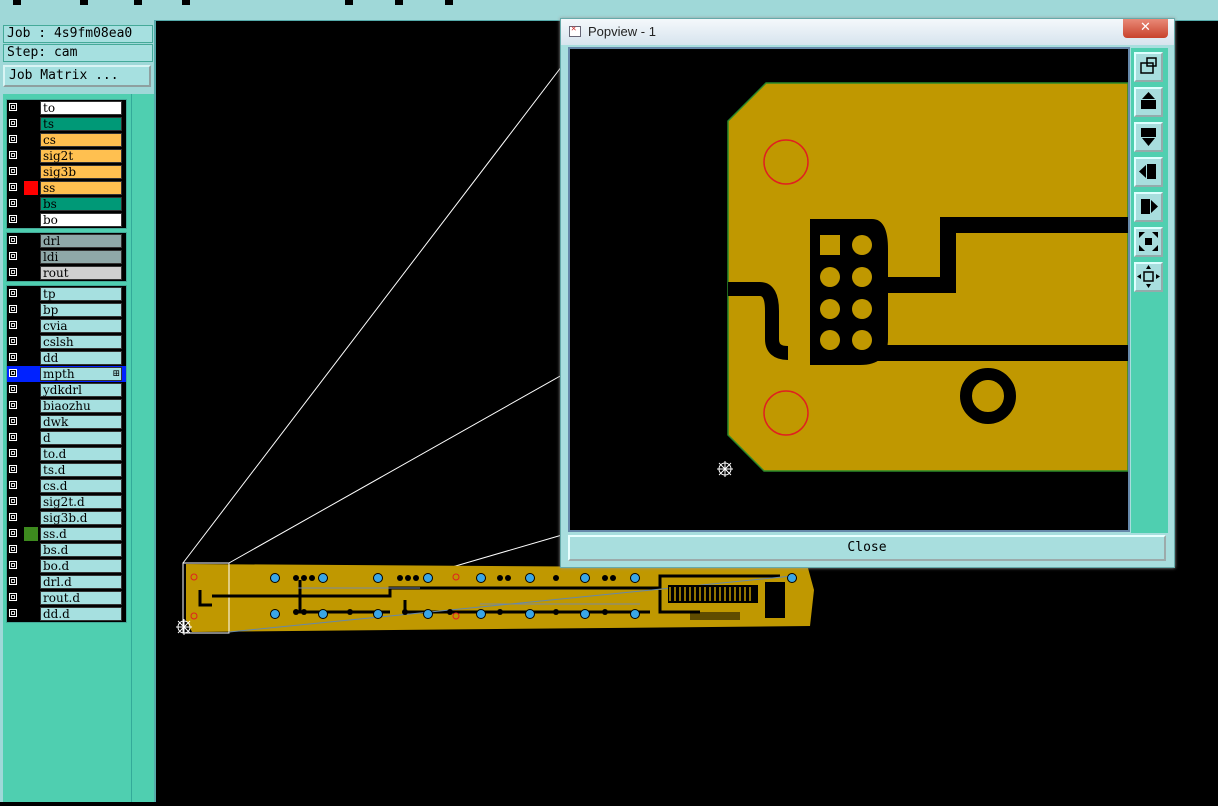  Describe the element at coordinates (66, 566) in the screenshot. I see `layer-row-bo.d: bo.d` at that location.